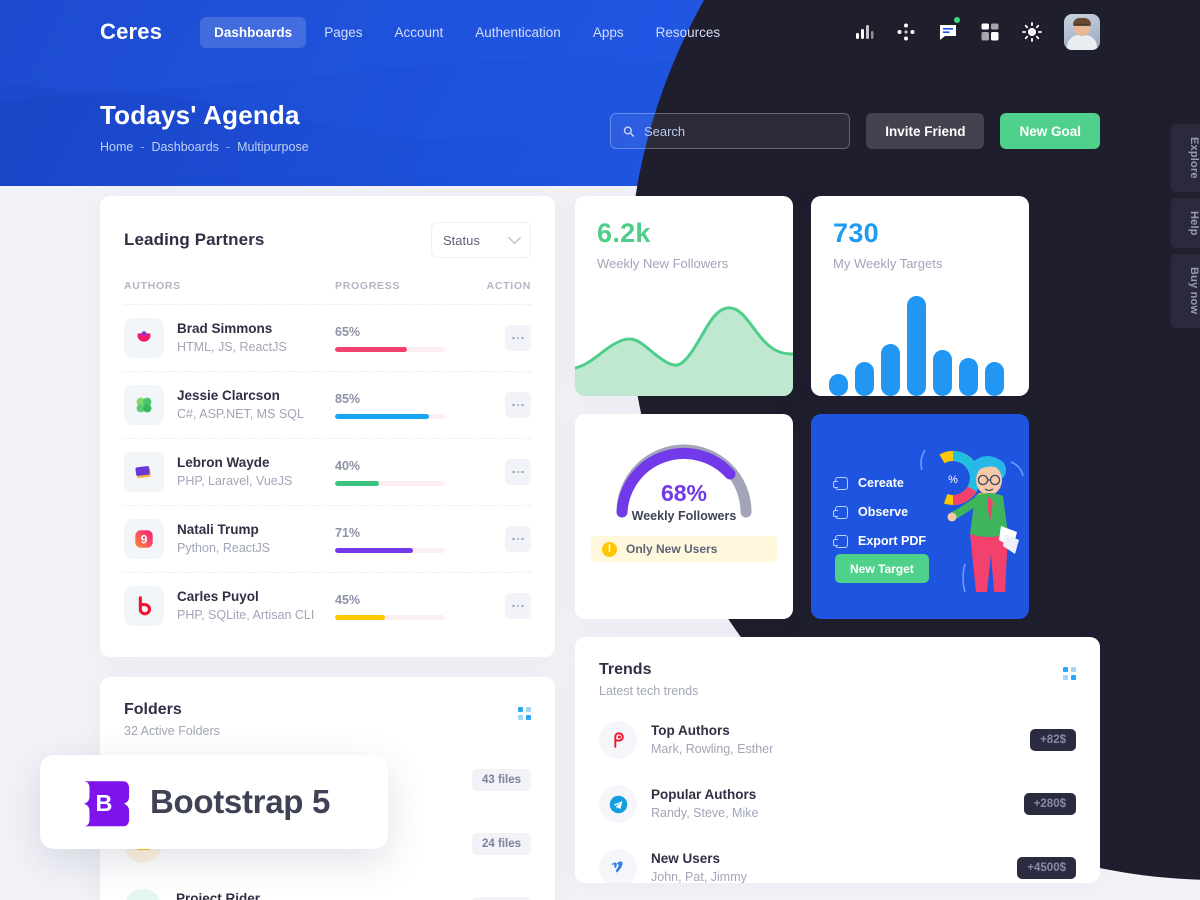 This screenshot has height=900, width=1200. What do you see at coordinates (837, 804) in the screenshot?
I see `list-item: Popular Authors Randy, Steve, Mike +280$` at bounding box center [837, 804].